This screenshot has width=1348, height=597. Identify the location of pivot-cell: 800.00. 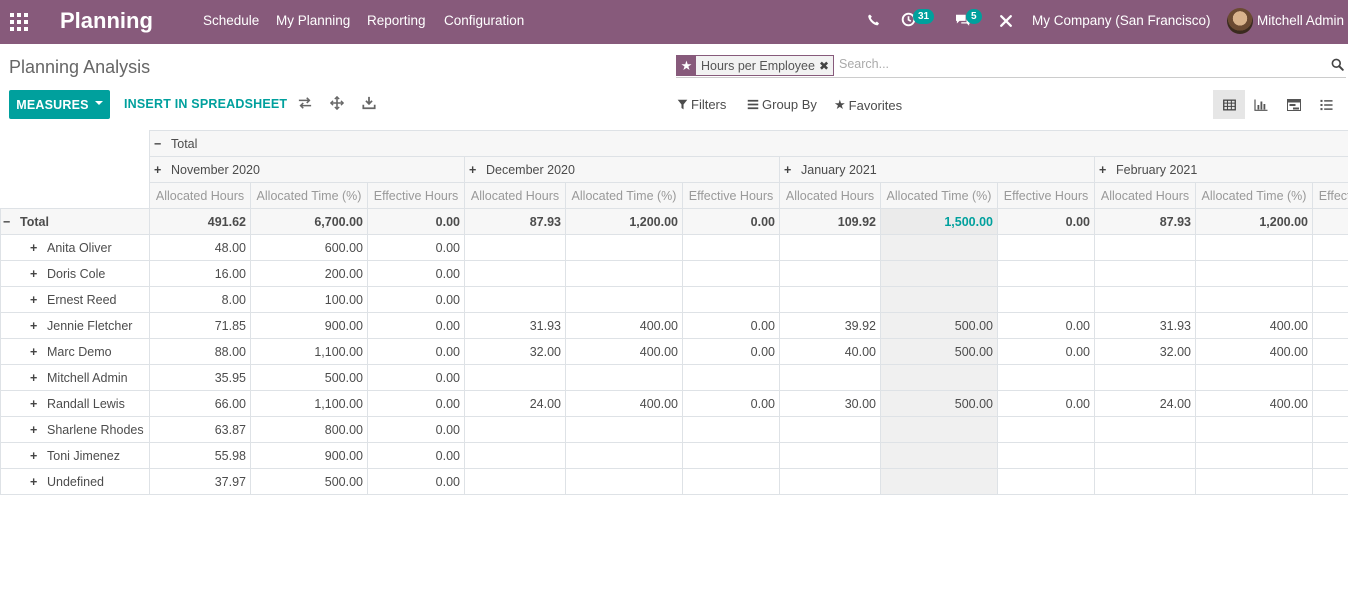
(309, 429).